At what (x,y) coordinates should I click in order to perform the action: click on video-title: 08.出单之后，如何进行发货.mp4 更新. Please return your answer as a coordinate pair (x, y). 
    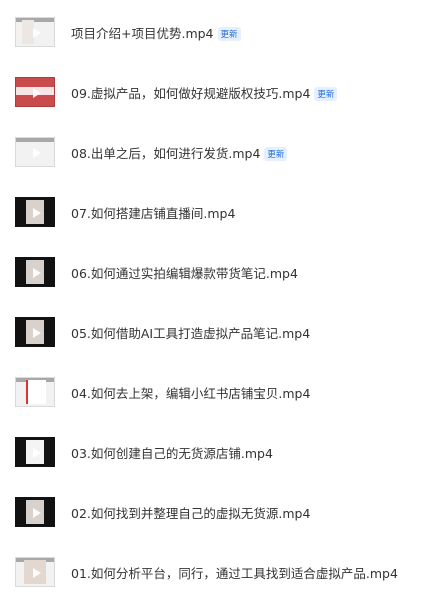
    Looking at the image, I should click on (179, 152).